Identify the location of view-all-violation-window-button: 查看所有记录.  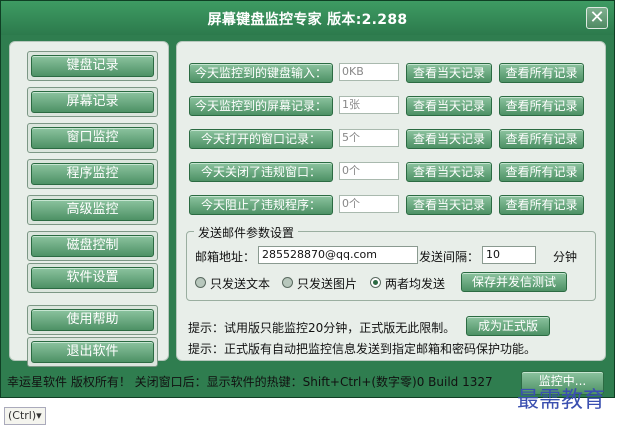
(541, 172).